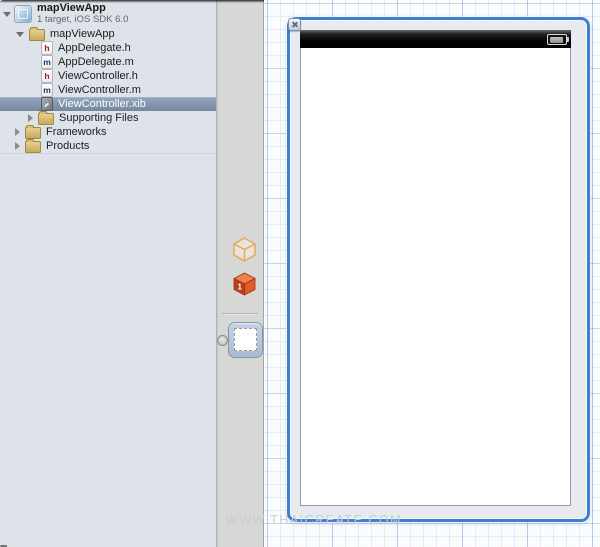 The width and height of the screenshot is (600, 547). I want to click on navigator-group-supporting-files: Supporting Files, so click(108, 117).